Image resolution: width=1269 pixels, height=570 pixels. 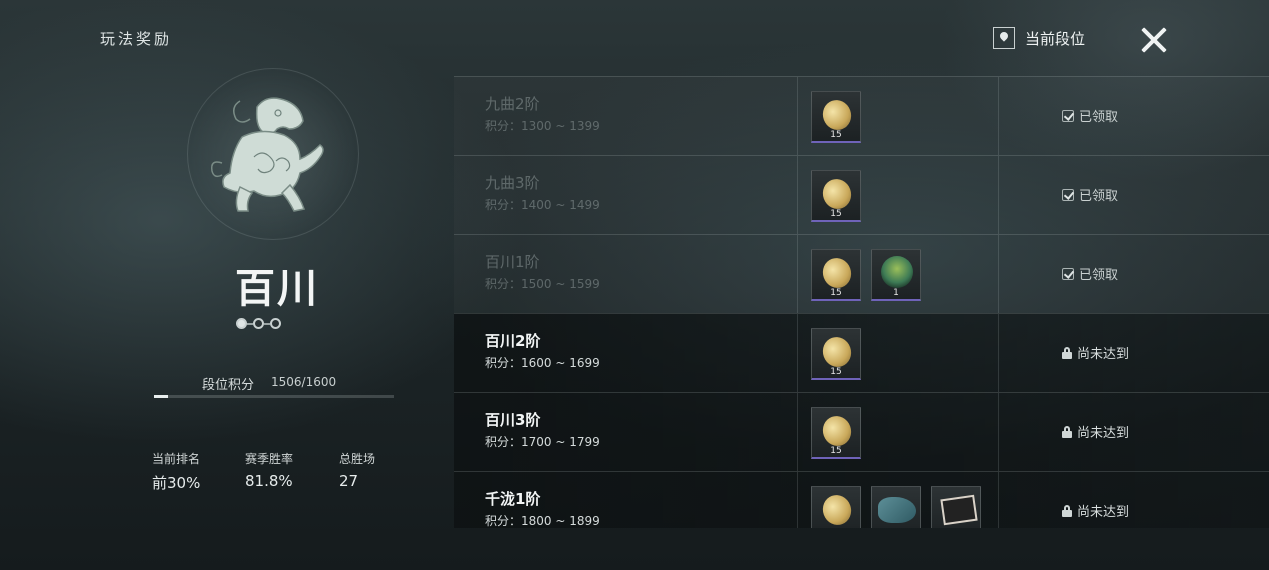 What do you see at coordinates (861, 352) in the screenshot?
I see `reward-row: 百川2阶积分：1600 ~ 1699 15 尚未达到` at bounding box center [861, 352].